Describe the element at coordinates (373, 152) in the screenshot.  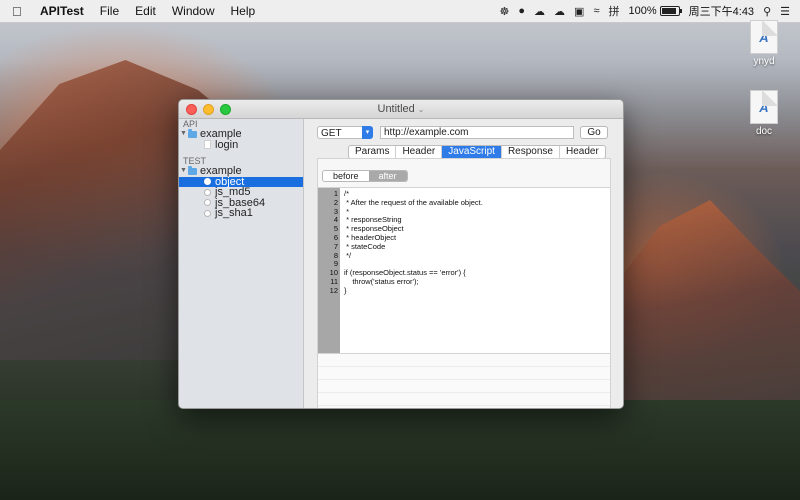
I see `tab-params: Params` at that location.